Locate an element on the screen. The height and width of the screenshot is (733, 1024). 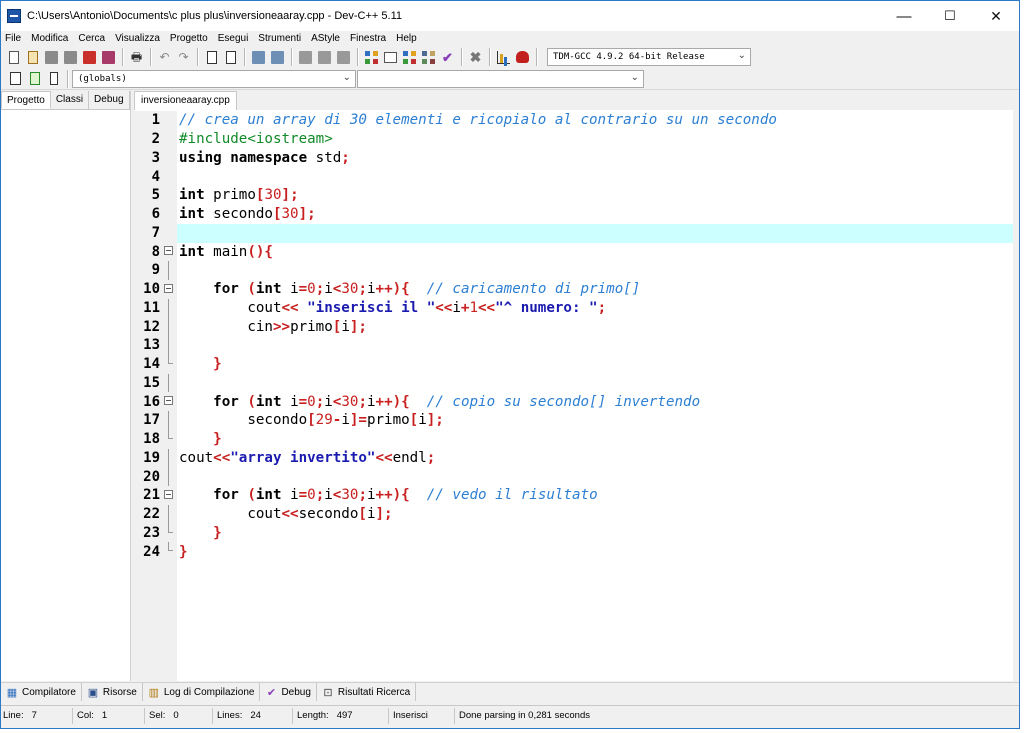
minimize-button: — is located at coordinates (904, 16).